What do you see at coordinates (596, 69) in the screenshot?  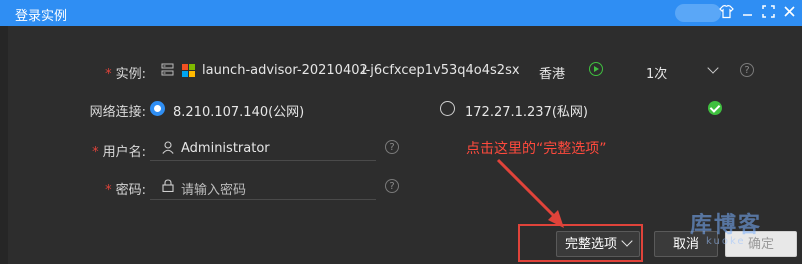 I see `running-status-icon` at bounding box center [596, 69].